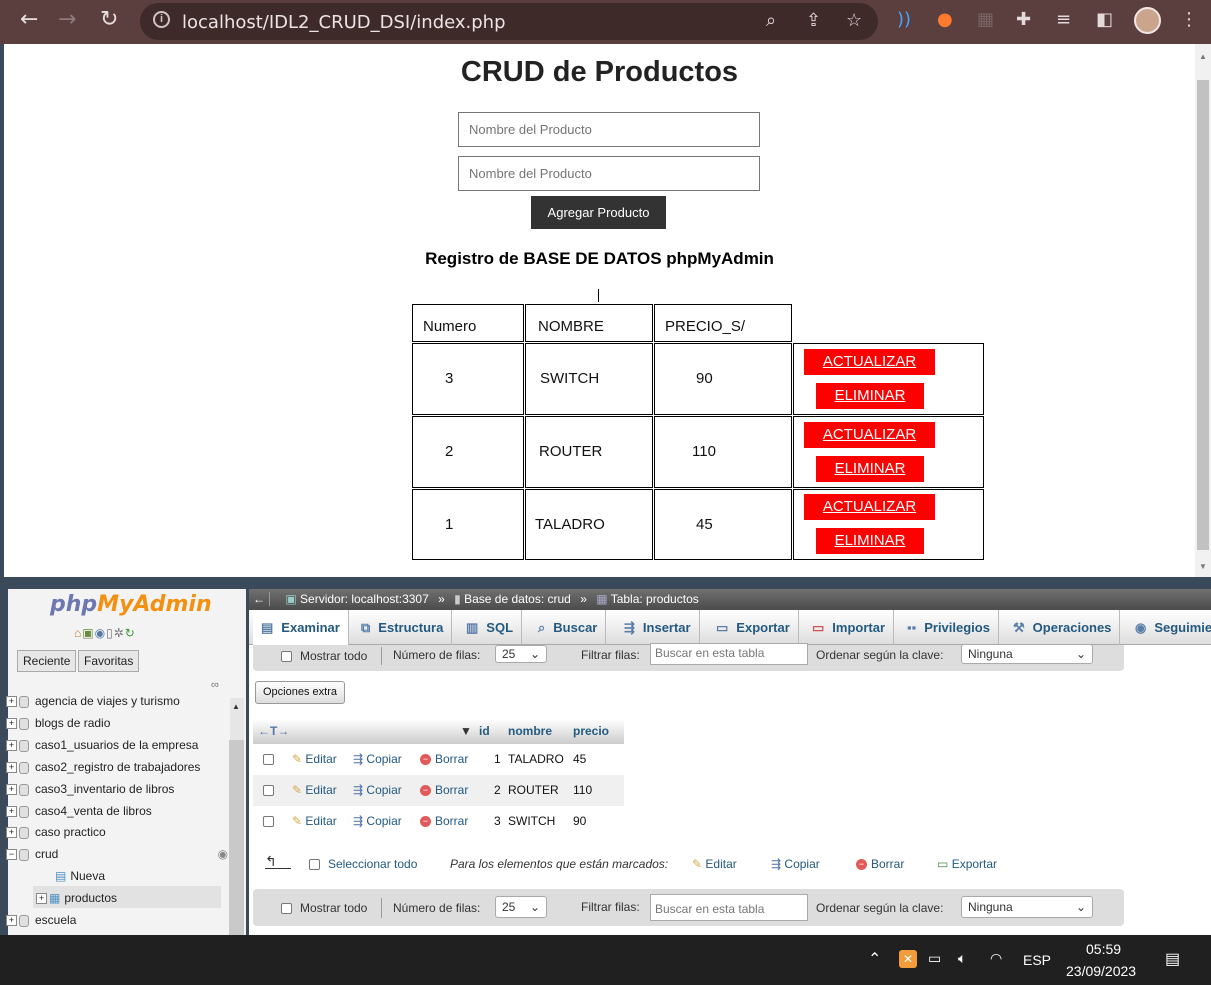  Describe the element at coordinates (536, 759) in the screenshot. I see `cell-nombre: TALADRO` at that location.